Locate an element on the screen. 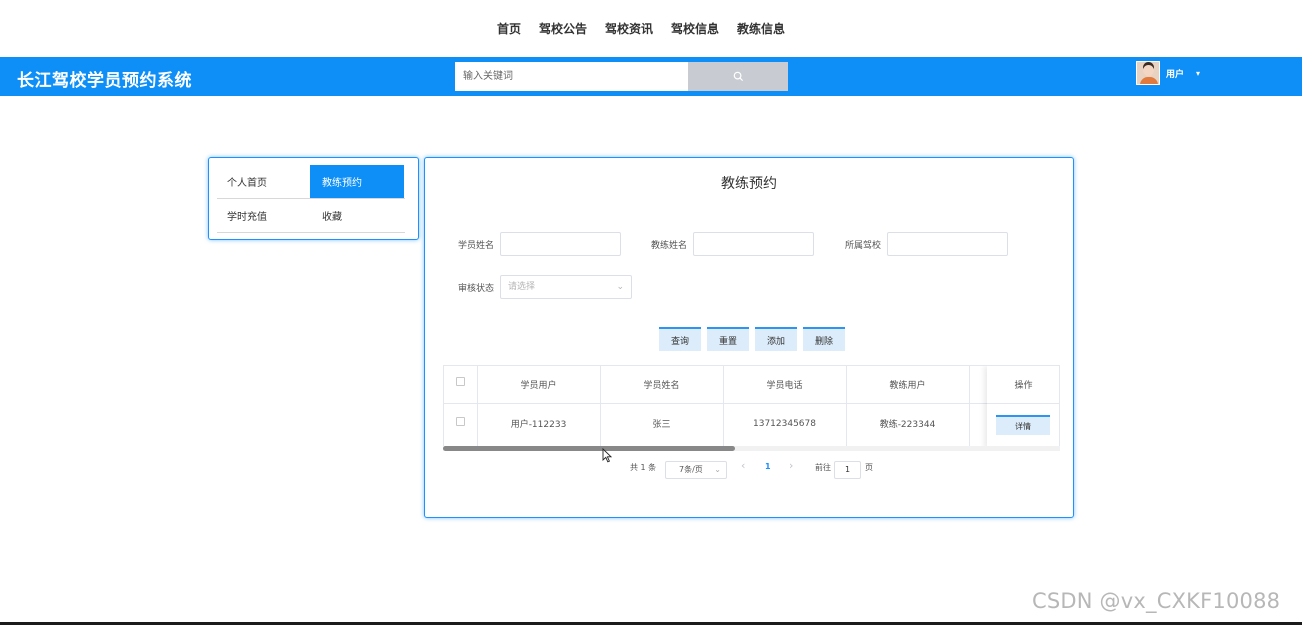 The image size is (1302, 625). select-all-checkbox is located at coordinates (460, 381).